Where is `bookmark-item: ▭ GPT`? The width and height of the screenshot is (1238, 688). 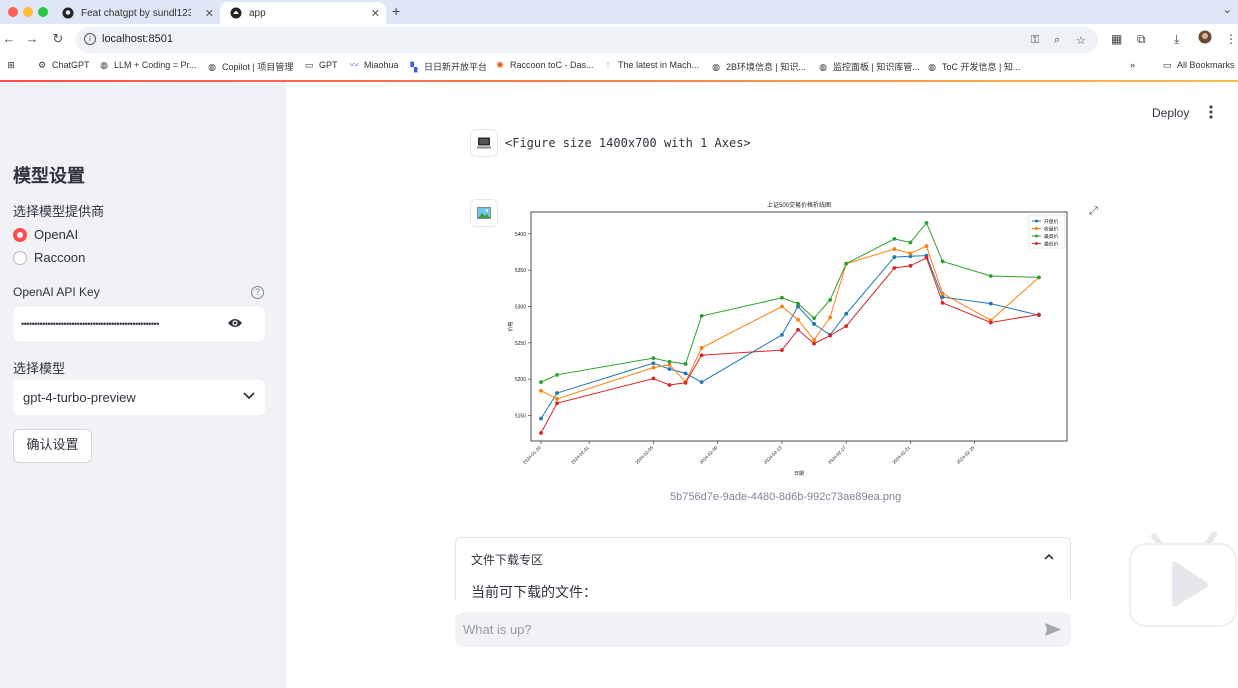
bookmark-item: ▭ GPT is located at coordinates (321, 65).